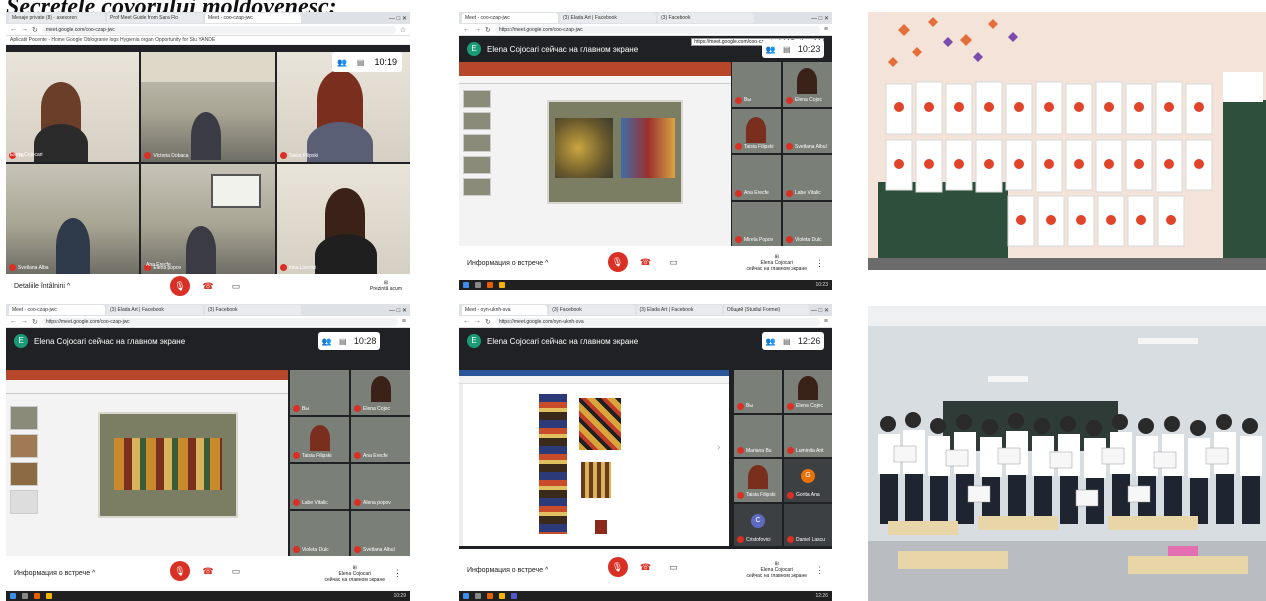  What do you see at coordinates (807, 223) in the screenshot?
I see `participant-tile: Violeta Dulc` at bounding box center [807, 223].